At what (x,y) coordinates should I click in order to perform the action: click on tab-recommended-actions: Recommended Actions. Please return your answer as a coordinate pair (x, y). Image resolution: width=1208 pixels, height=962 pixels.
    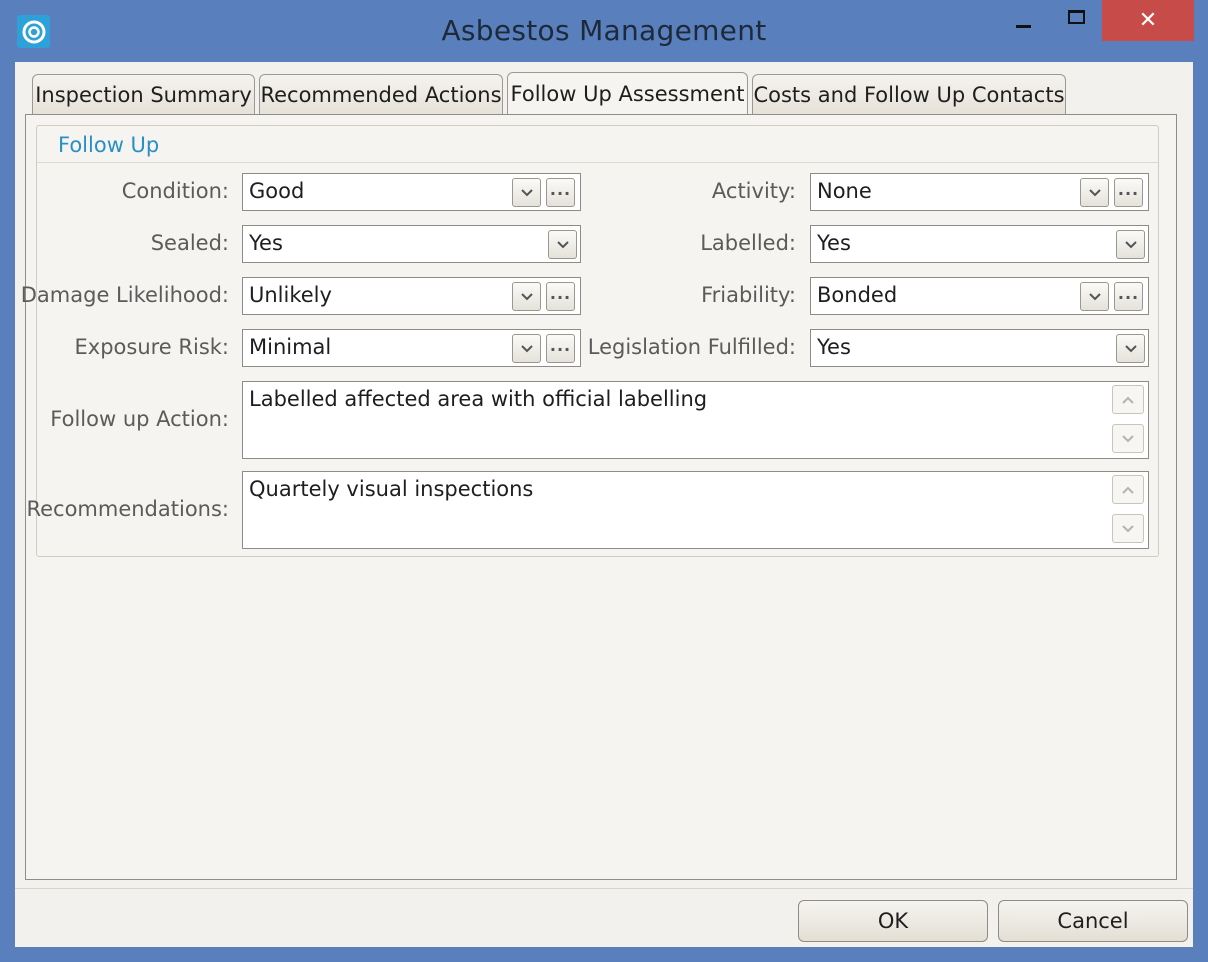
    Looking at the image, I should click on (381, 94).